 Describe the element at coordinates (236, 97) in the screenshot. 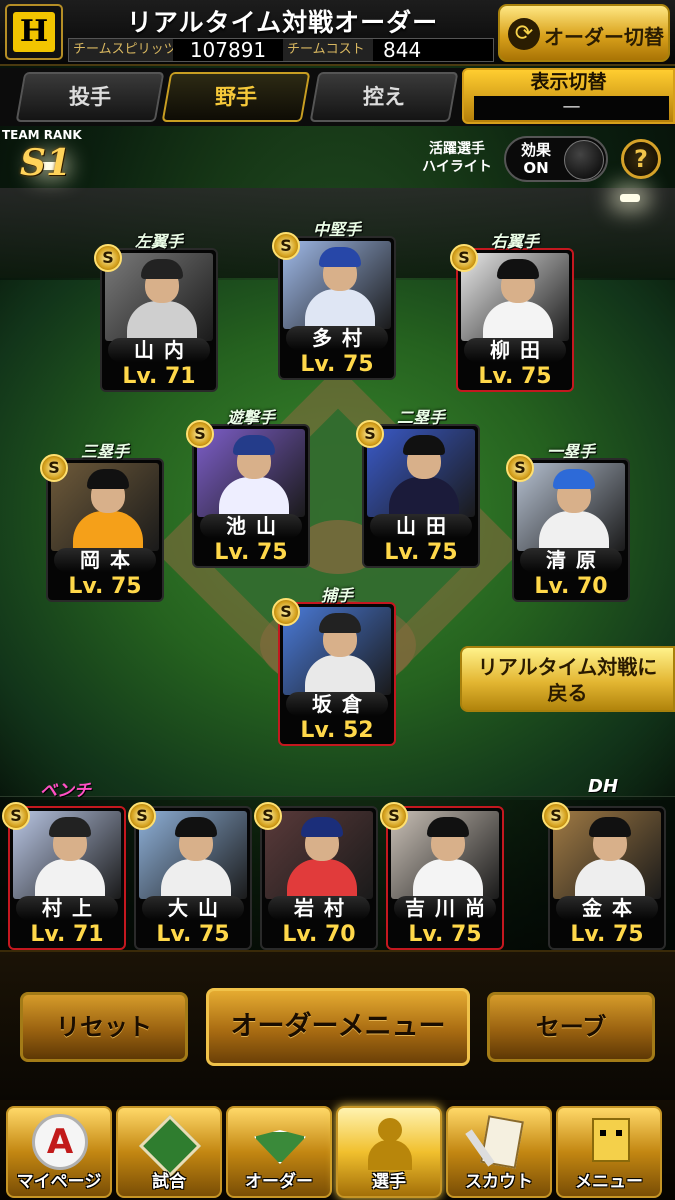

I see `tab-fielders: 野手` at that location.